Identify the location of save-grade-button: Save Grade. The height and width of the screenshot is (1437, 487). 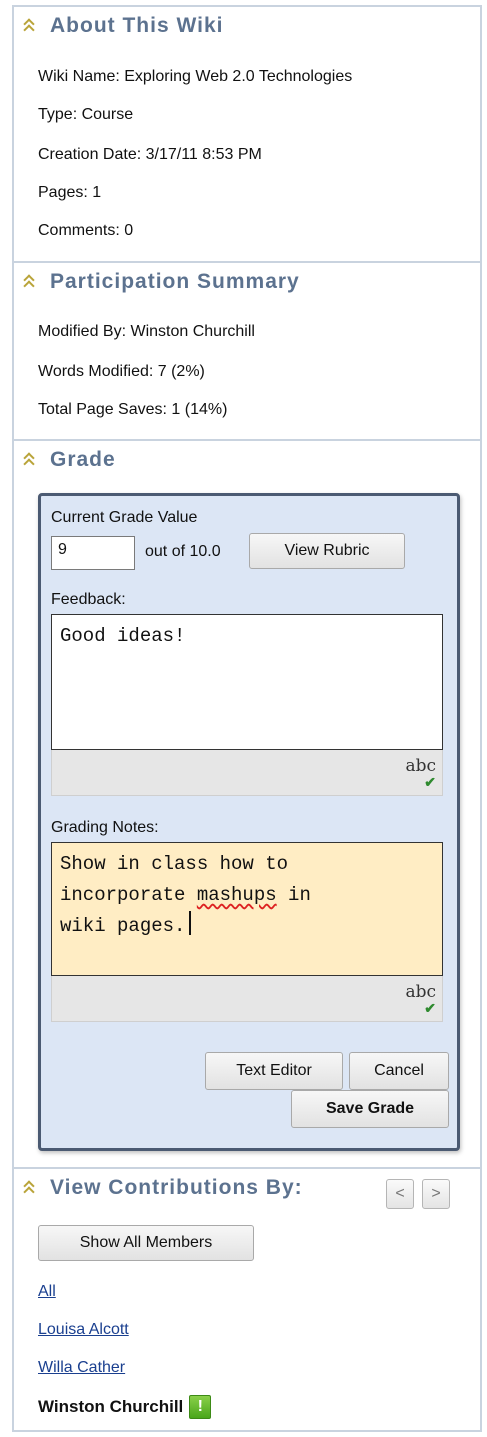
(370, 1109).